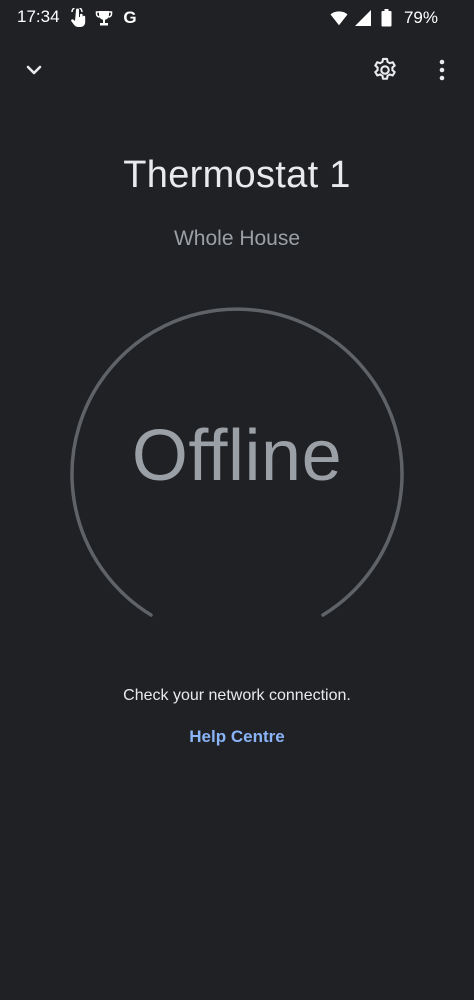  Describe the element at coordinates (420, 17) in the screenshot. I see `battery-percentage: 79%` at that location.